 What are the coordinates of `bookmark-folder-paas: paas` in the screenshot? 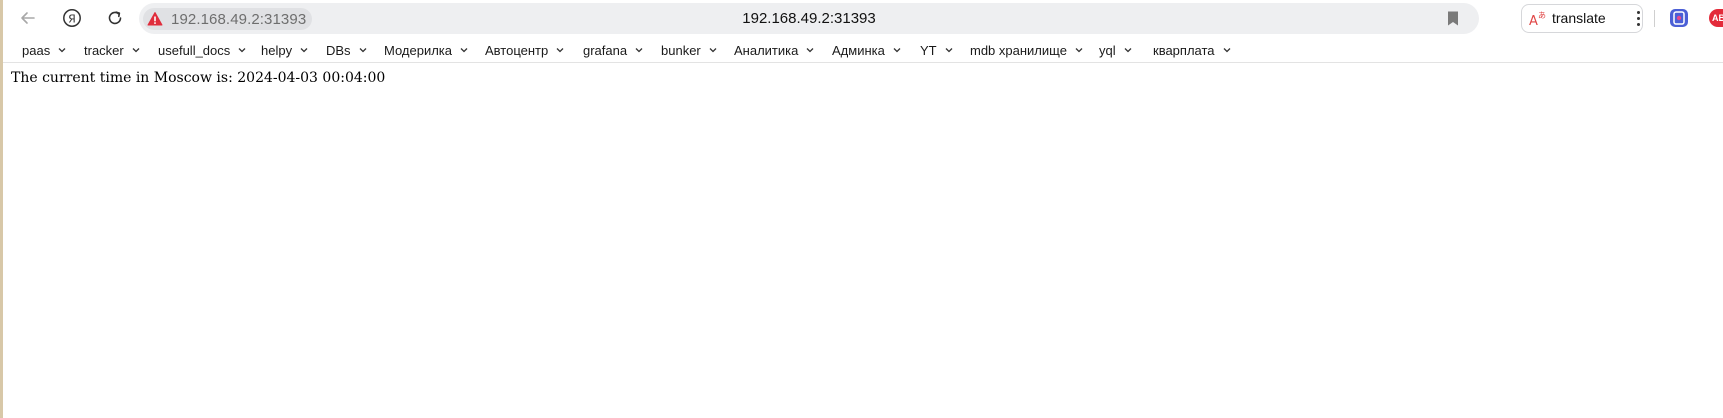 It's located at (44, 50).